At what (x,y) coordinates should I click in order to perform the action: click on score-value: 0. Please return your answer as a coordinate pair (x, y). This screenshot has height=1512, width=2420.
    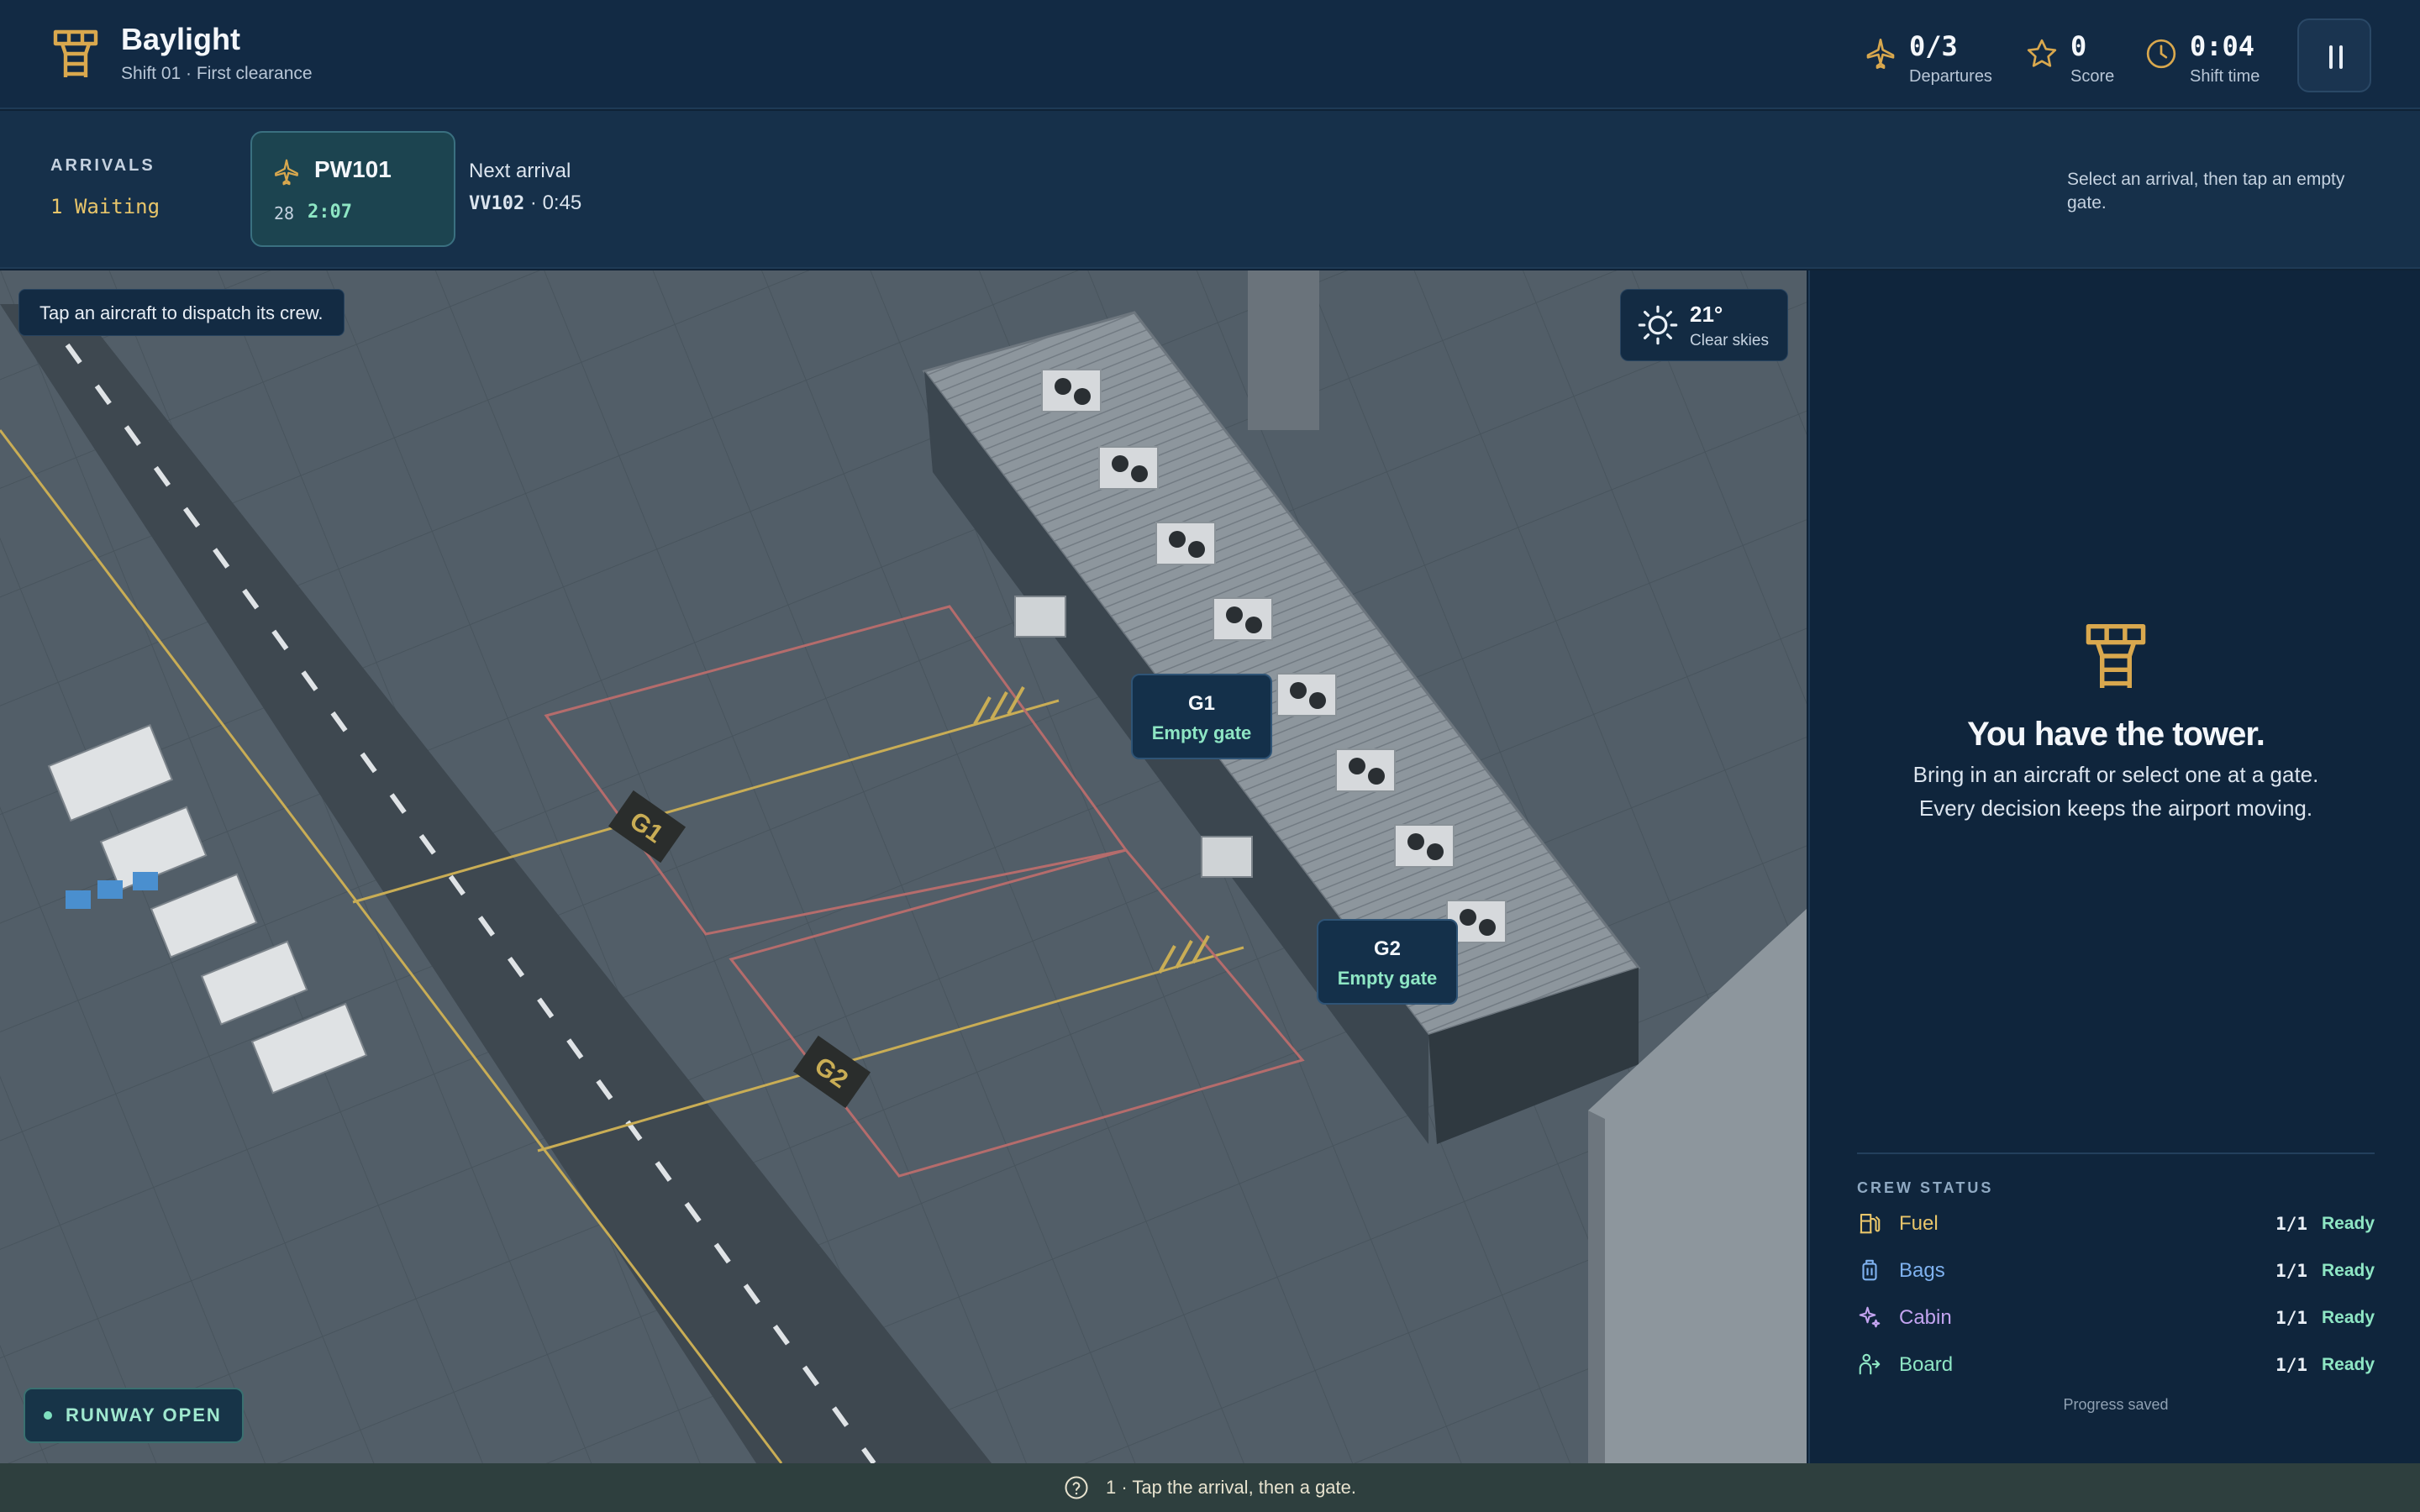
    Looking at the image, I should click on (2079, 46).